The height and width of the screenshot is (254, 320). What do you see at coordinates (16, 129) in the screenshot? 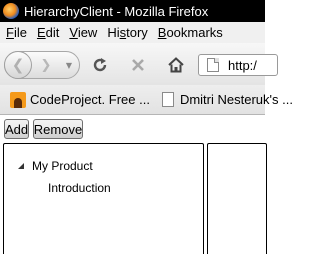
I see `add-button: Add` at bounding box center [16, 129].